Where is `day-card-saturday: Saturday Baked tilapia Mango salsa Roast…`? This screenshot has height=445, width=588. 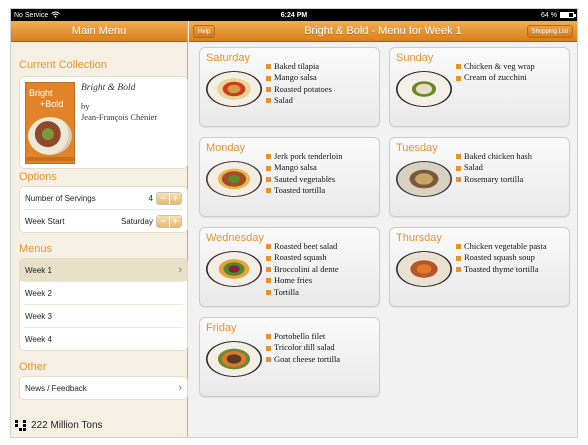 day-card-saturday: Saturday Baked tilapia Mango salsa Roast… is located at coordinates (289, 87).